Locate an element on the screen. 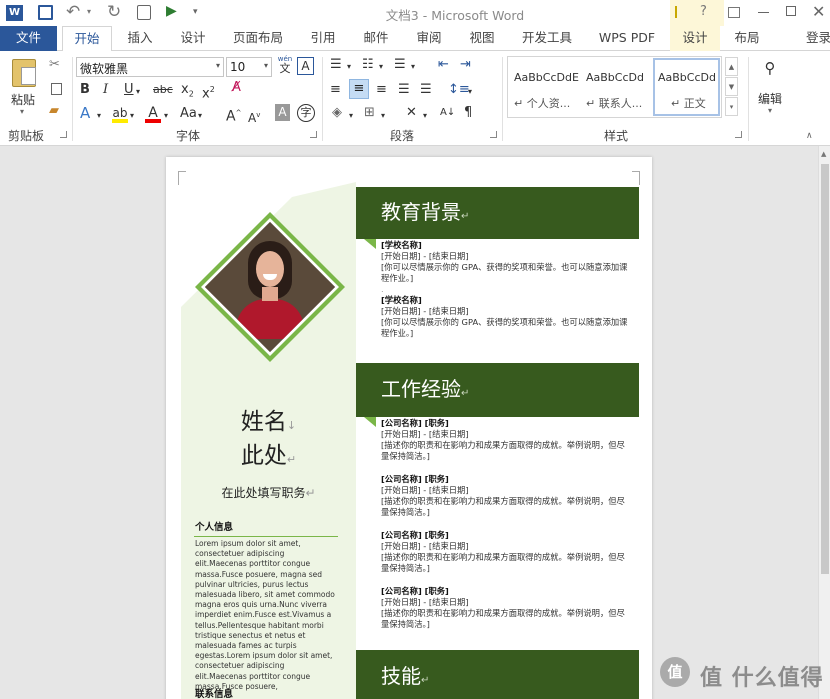 This screenshot has width=830, height=699. shading-dropdown-icon: ▾ is located at coordinates (351, 116).